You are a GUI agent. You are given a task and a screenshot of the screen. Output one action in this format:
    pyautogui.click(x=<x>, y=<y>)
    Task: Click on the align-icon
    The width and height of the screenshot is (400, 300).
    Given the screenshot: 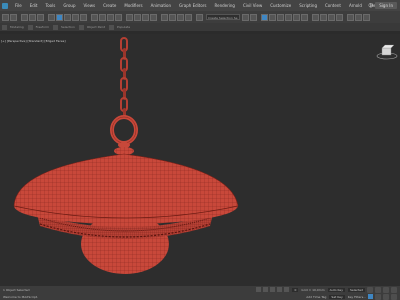 What is the action you would take?
    pyautogui.click(x=253, y=17)
    